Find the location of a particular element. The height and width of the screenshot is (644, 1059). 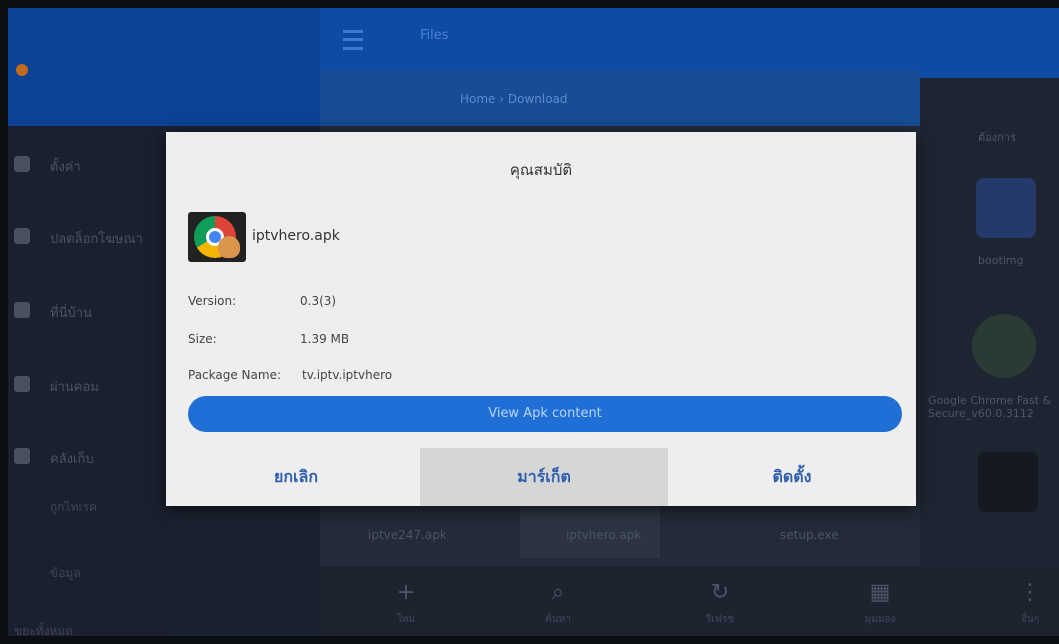

sidebar-item-pc: ผ่านคอม is located at coordinates (88, 386).